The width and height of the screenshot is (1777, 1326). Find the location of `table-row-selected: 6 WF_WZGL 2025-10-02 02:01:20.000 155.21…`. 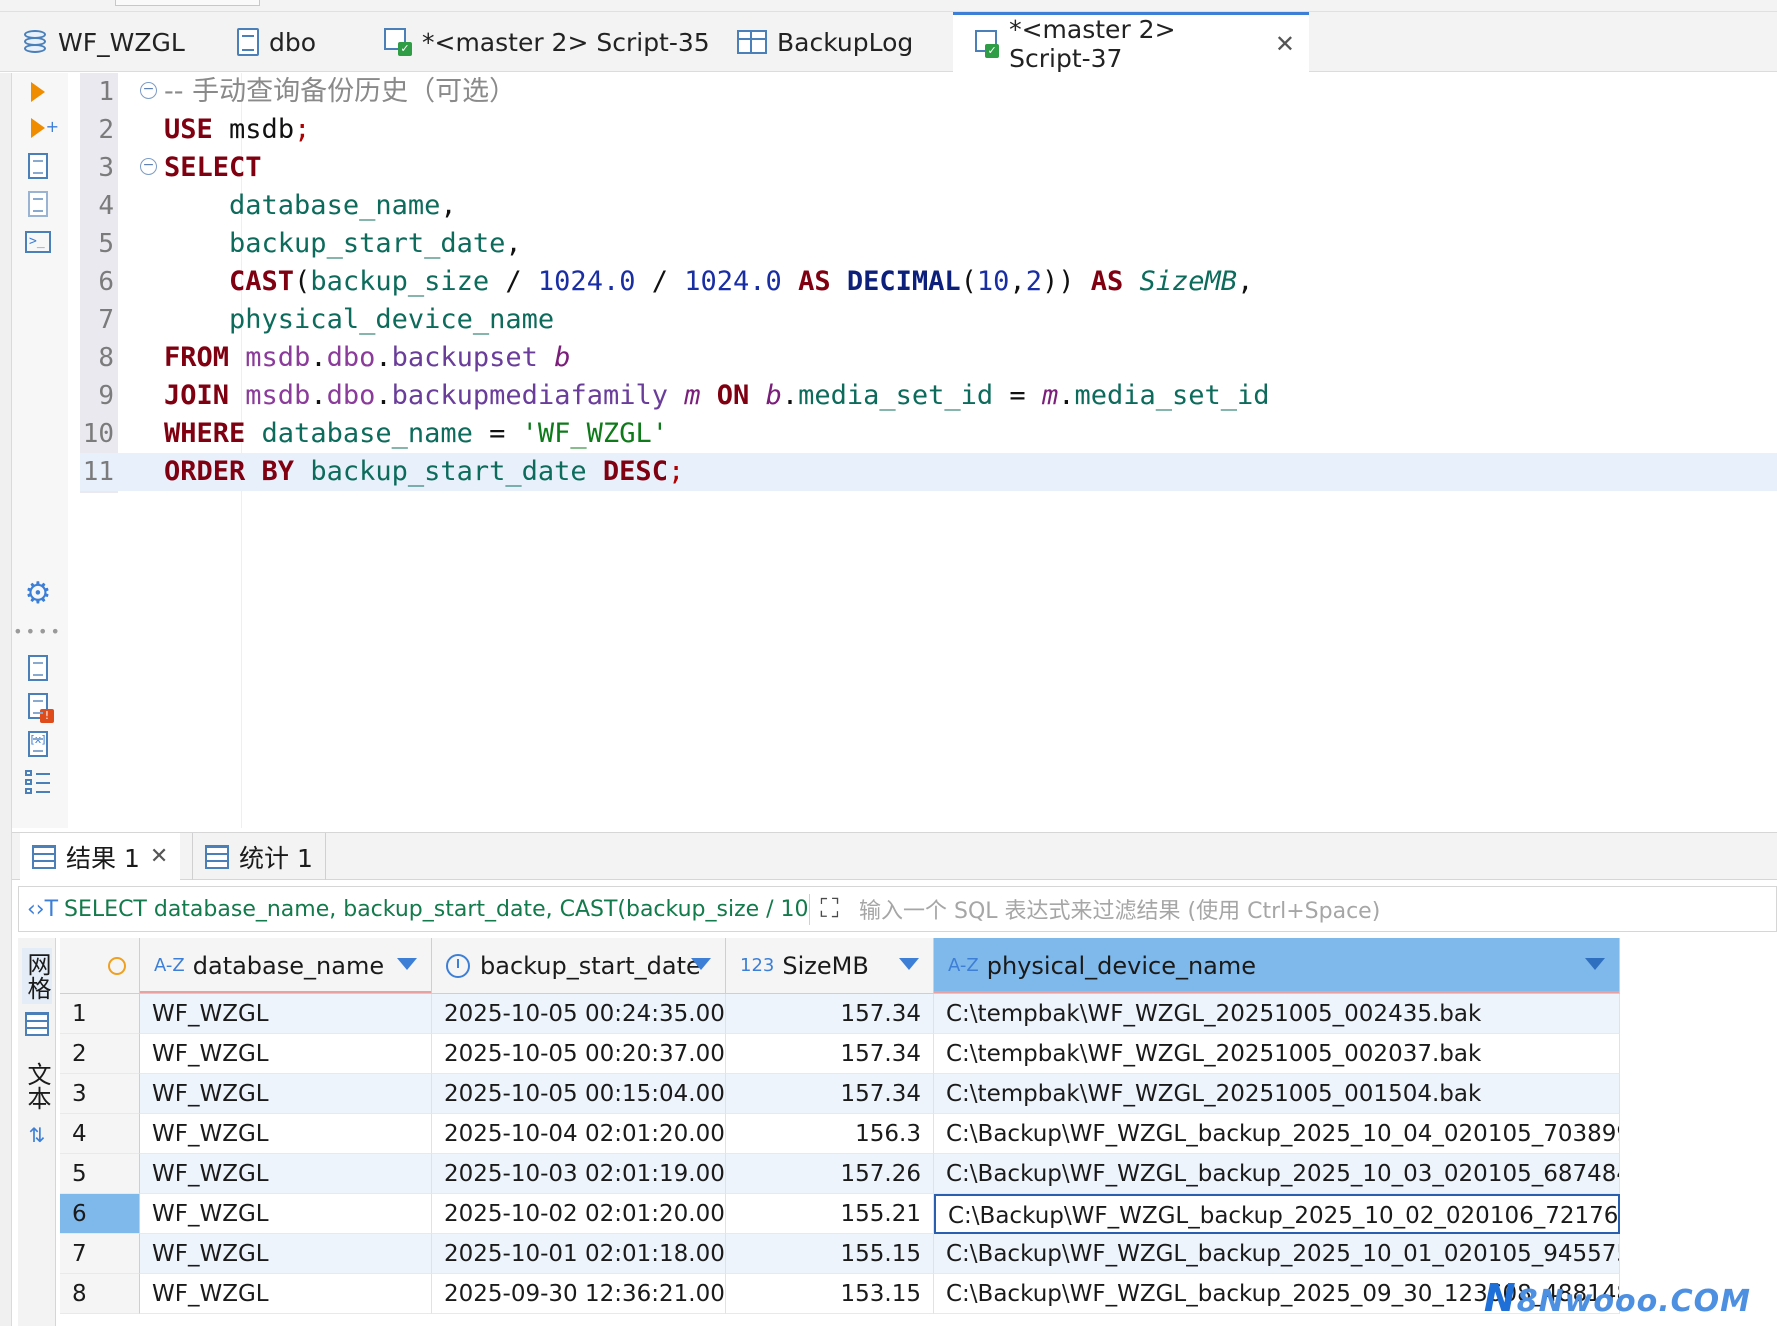

table-row-selected: 6 WF_WZGL 2025-10-02 02:01:20.000 155.21… is located at coordinates (918, 1214).